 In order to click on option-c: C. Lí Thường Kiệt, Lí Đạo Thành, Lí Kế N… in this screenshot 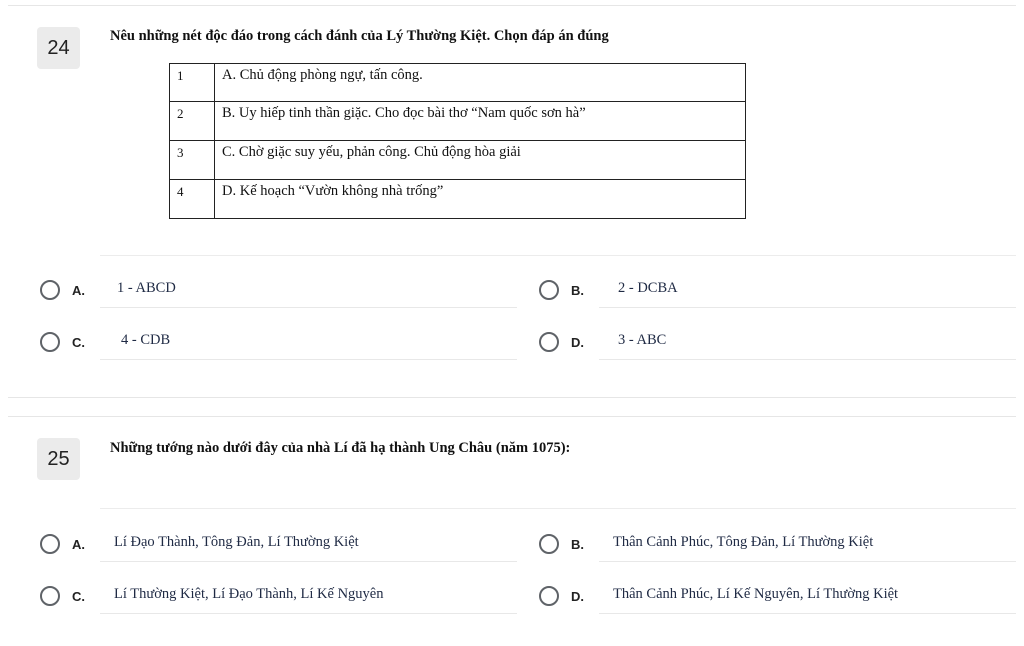, I will do `click(280, 601)`.